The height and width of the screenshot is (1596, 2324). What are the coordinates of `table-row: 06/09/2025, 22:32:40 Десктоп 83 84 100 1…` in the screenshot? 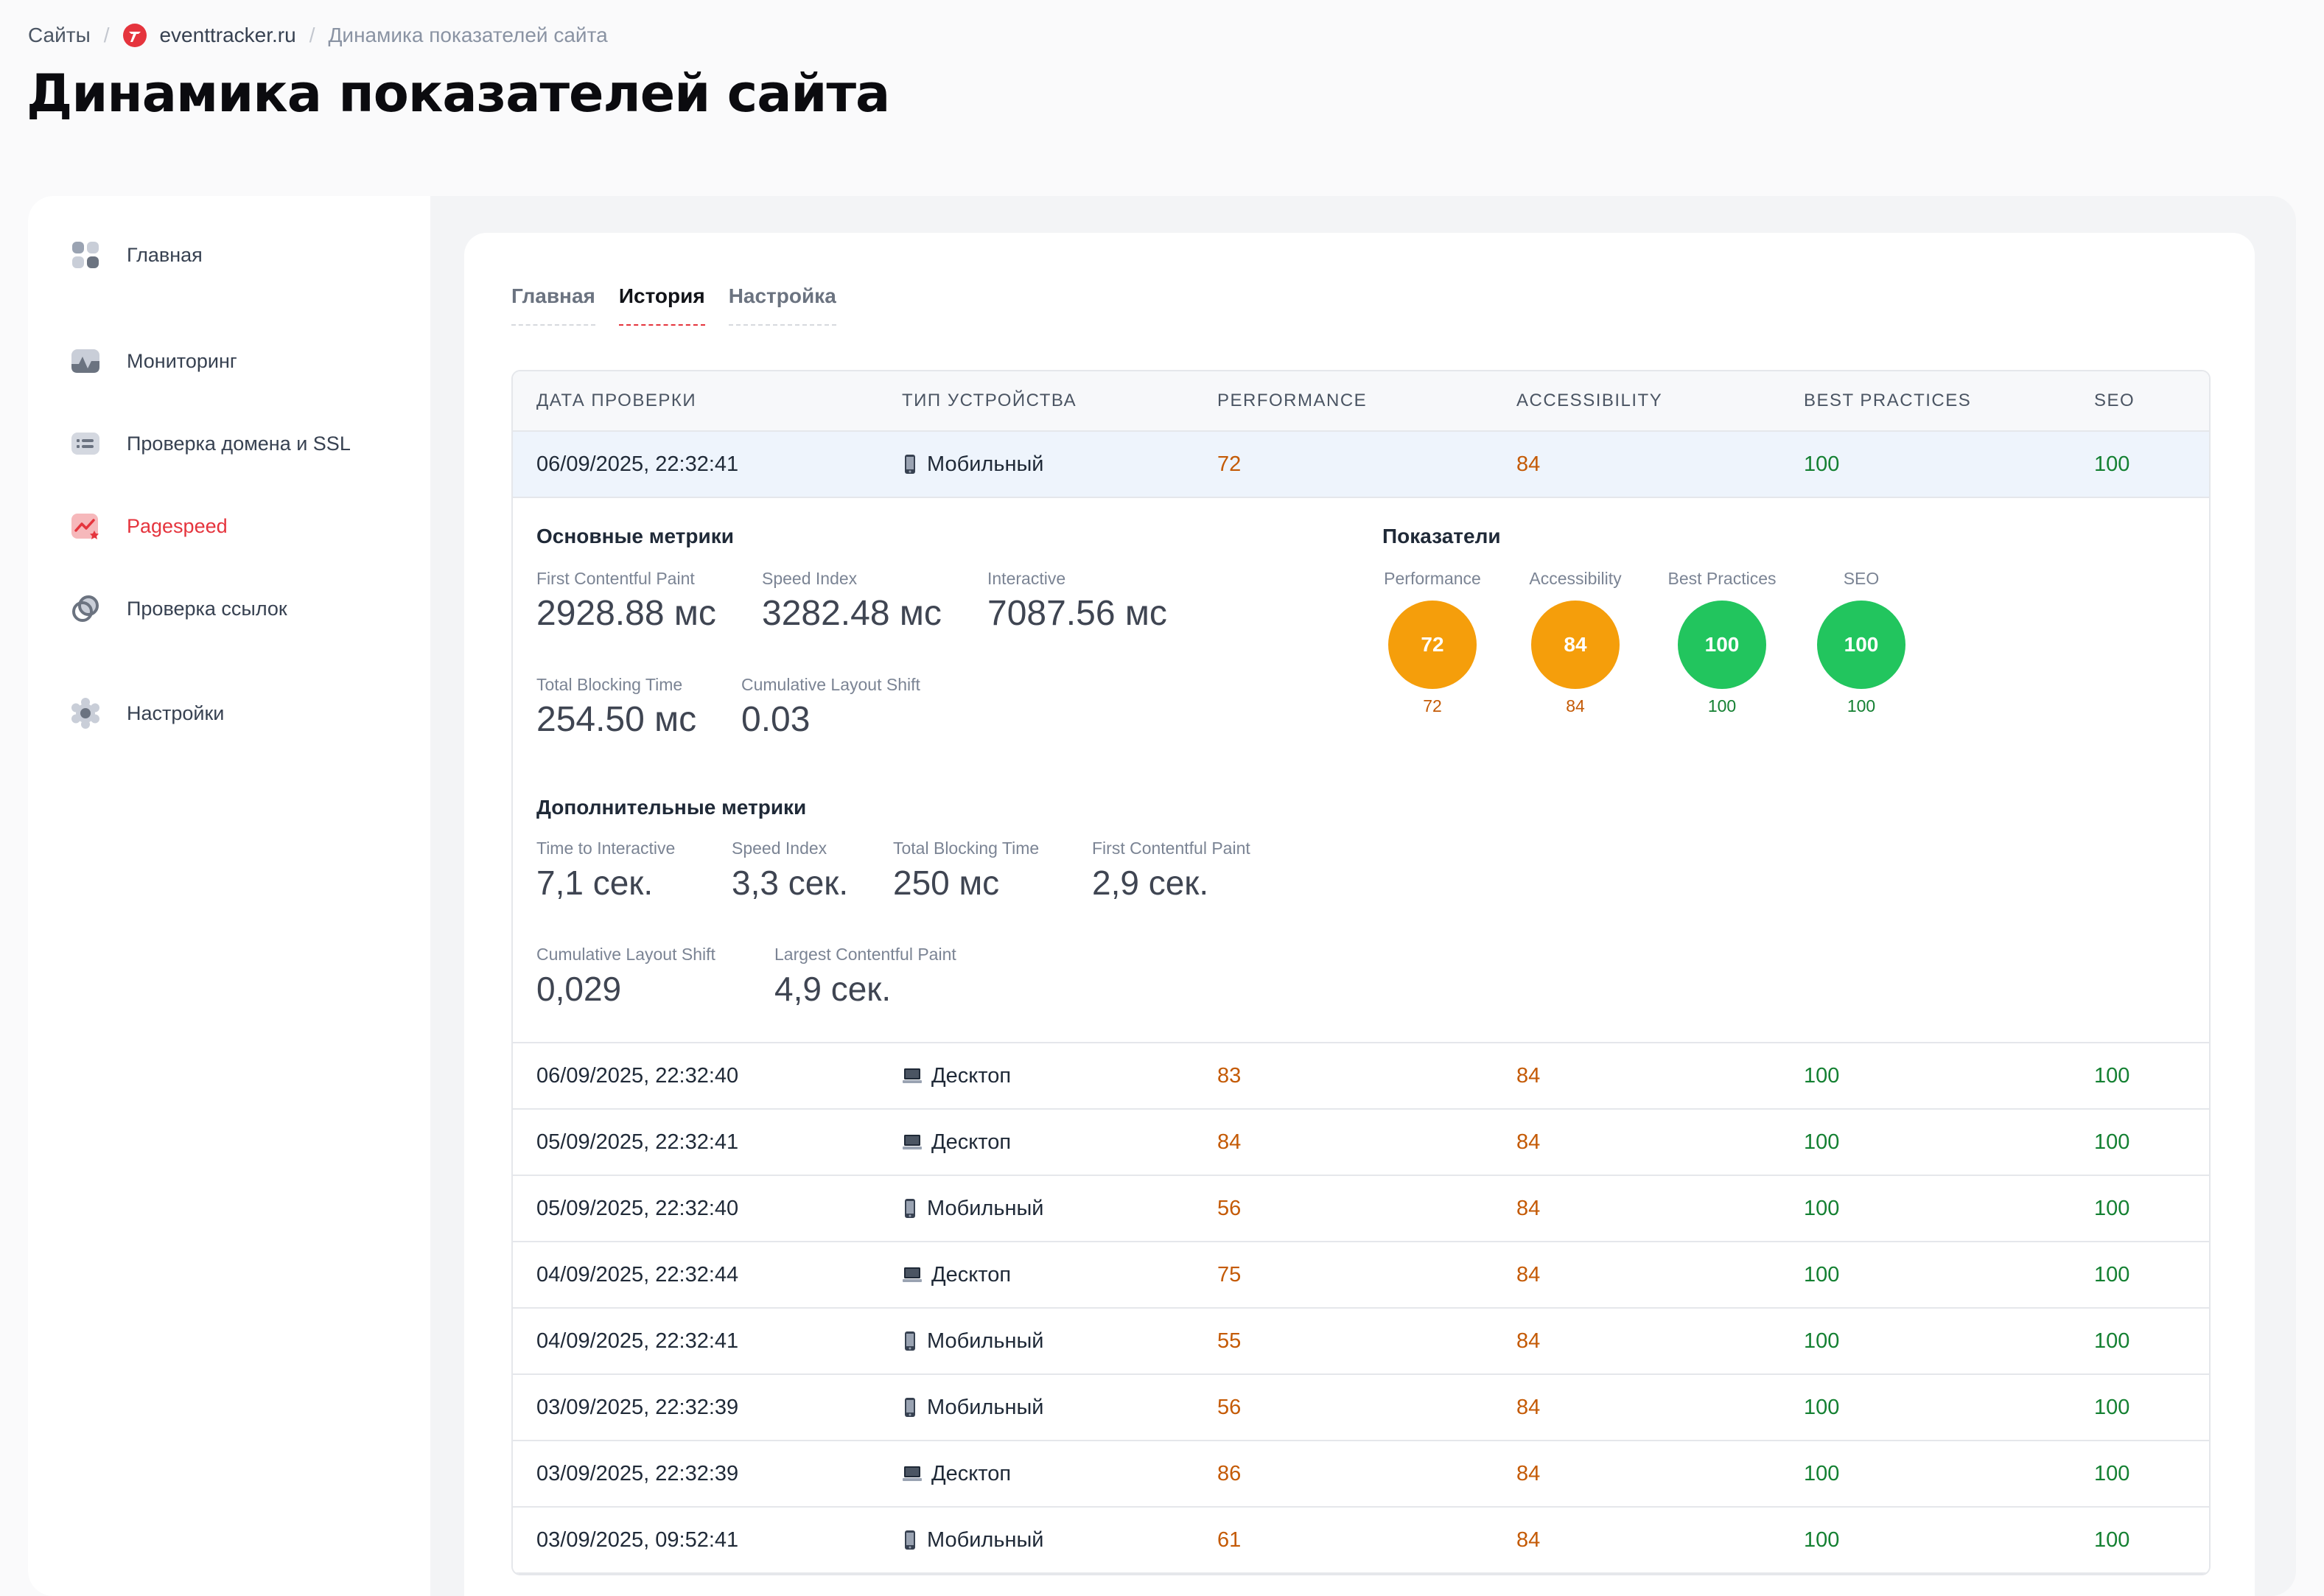 It's located at (1361, 1076).